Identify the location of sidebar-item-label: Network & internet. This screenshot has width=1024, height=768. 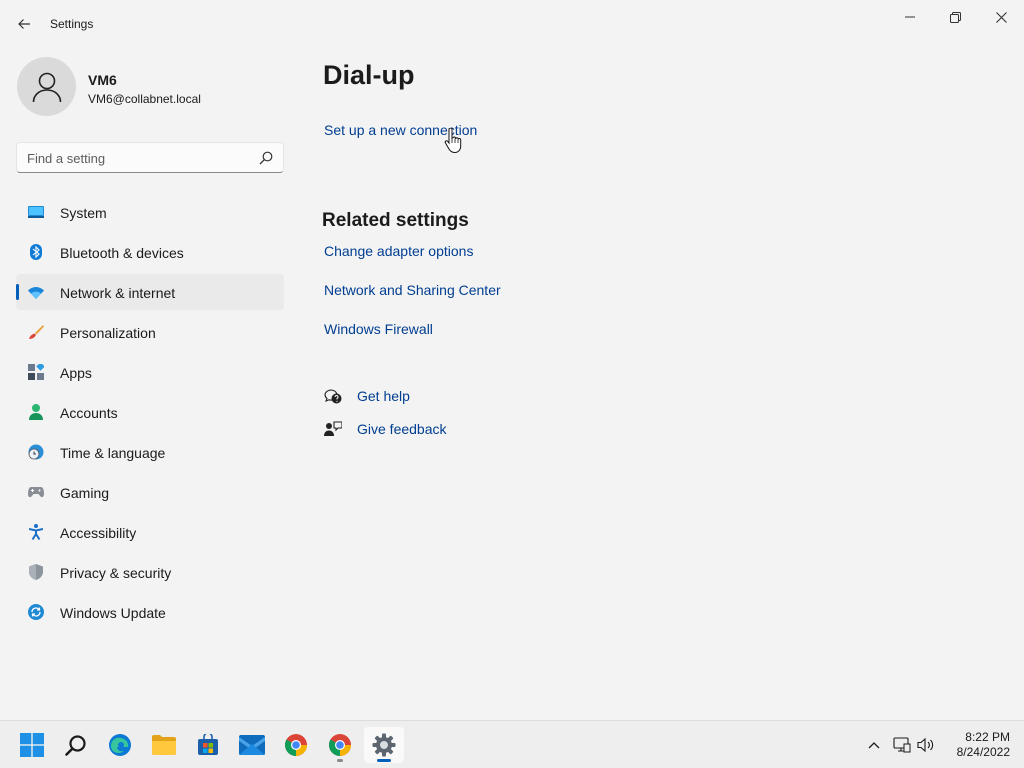
(118, 293).